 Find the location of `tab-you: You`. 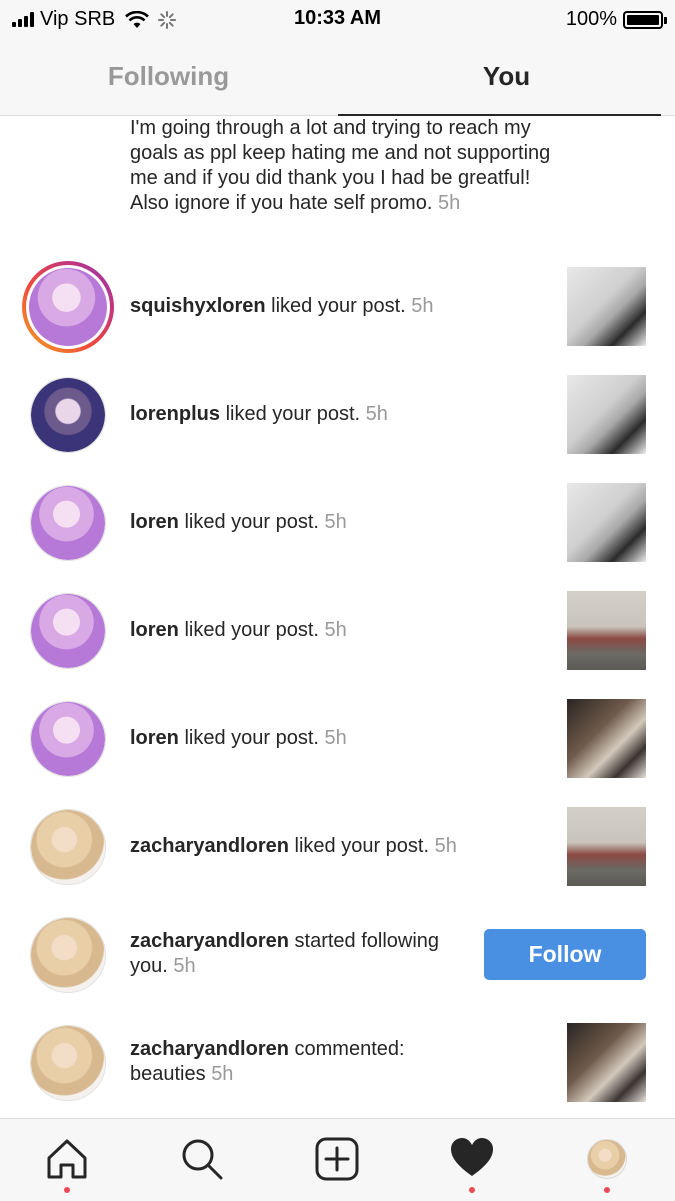

tab-you: You is located at coordinates (506, 76).